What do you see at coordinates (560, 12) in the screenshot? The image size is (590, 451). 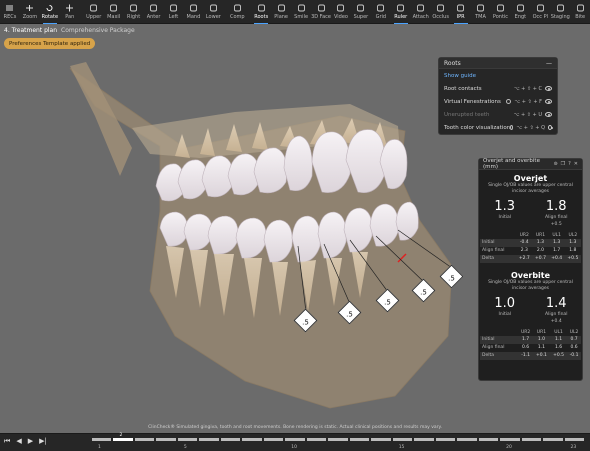 I see `tool-staging: Staging` at bounding box center [560, 12].